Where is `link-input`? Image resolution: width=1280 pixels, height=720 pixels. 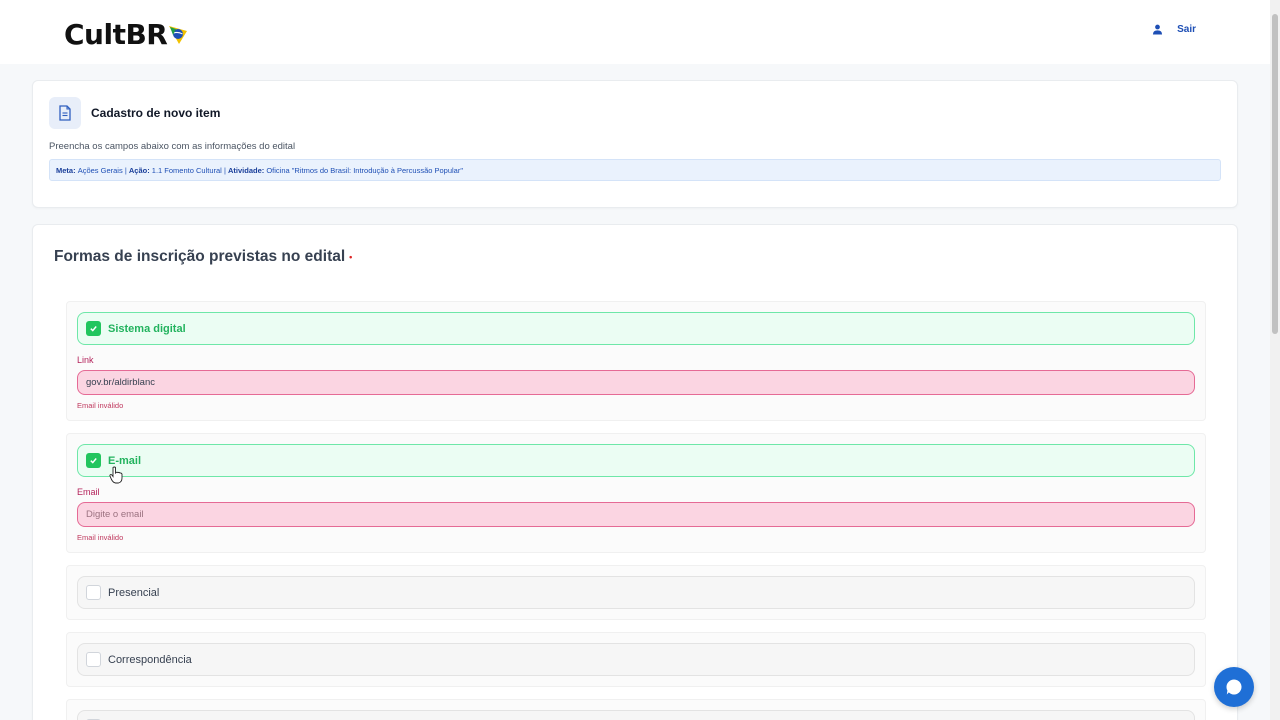 link-input is located at coordinates (636, 382).